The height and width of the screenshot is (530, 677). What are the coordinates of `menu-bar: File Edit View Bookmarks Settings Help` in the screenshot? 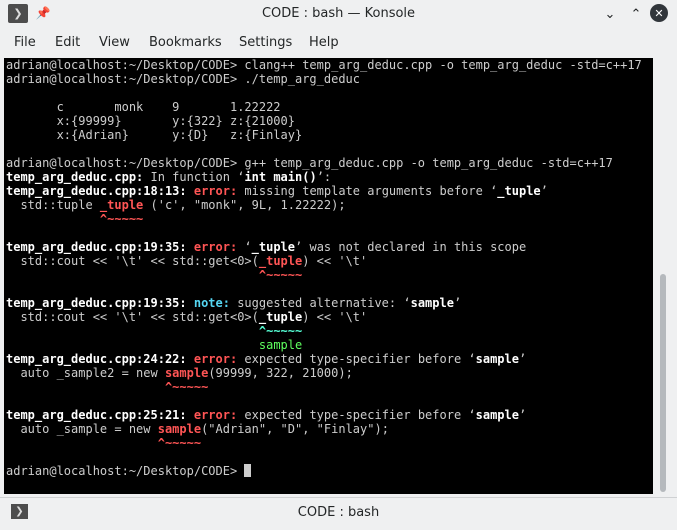 It's located at (338, 43).